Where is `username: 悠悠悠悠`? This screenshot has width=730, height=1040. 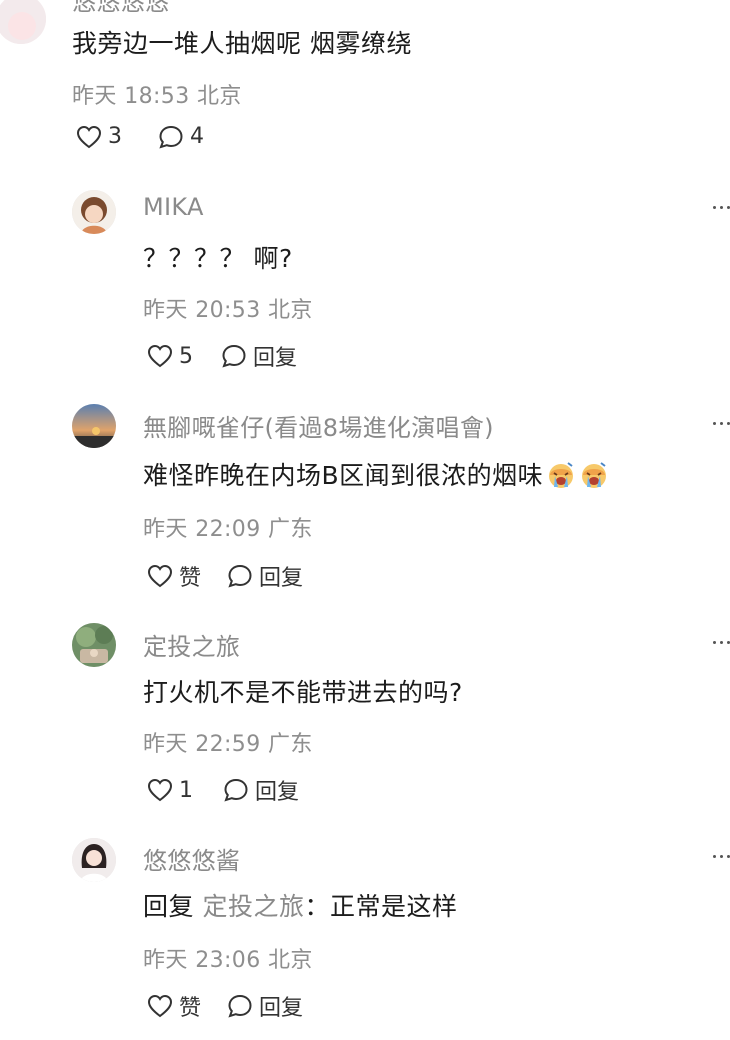 username: 悠悠悠悠 is located at coordinates (120, 8).